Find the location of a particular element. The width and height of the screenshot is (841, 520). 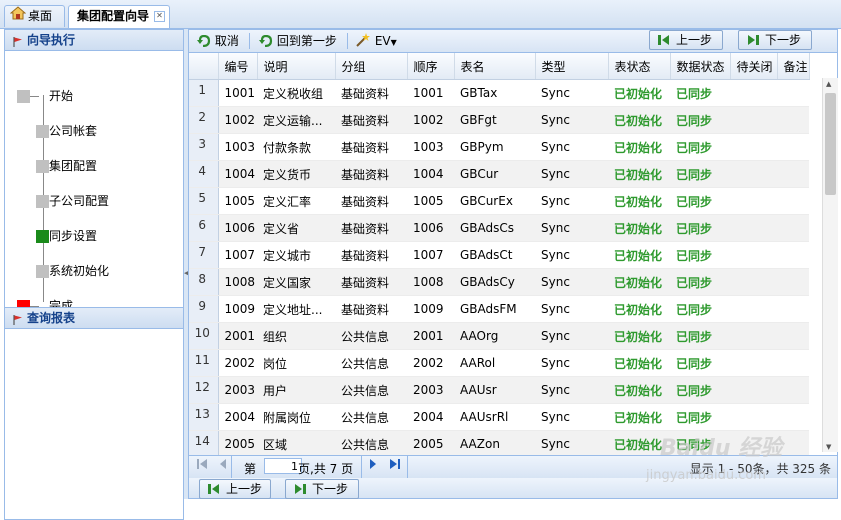

scroll-thumb is located at coordinates (830, 144).